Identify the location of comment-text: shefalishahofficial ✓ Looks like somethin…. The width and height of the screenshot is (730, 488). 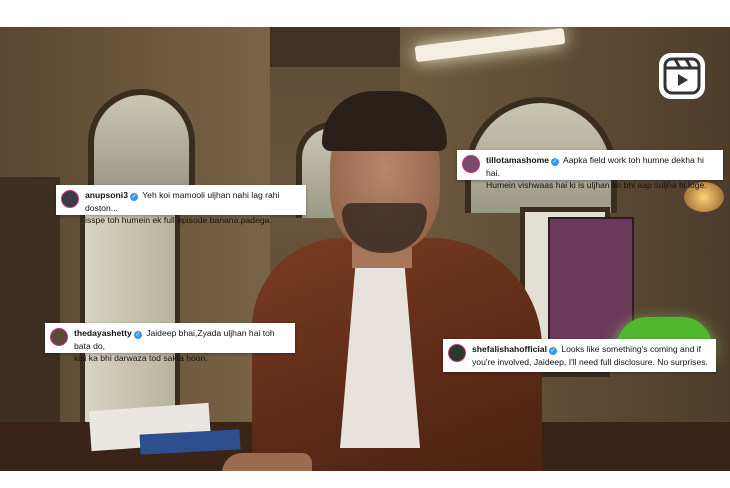
(590, 355).